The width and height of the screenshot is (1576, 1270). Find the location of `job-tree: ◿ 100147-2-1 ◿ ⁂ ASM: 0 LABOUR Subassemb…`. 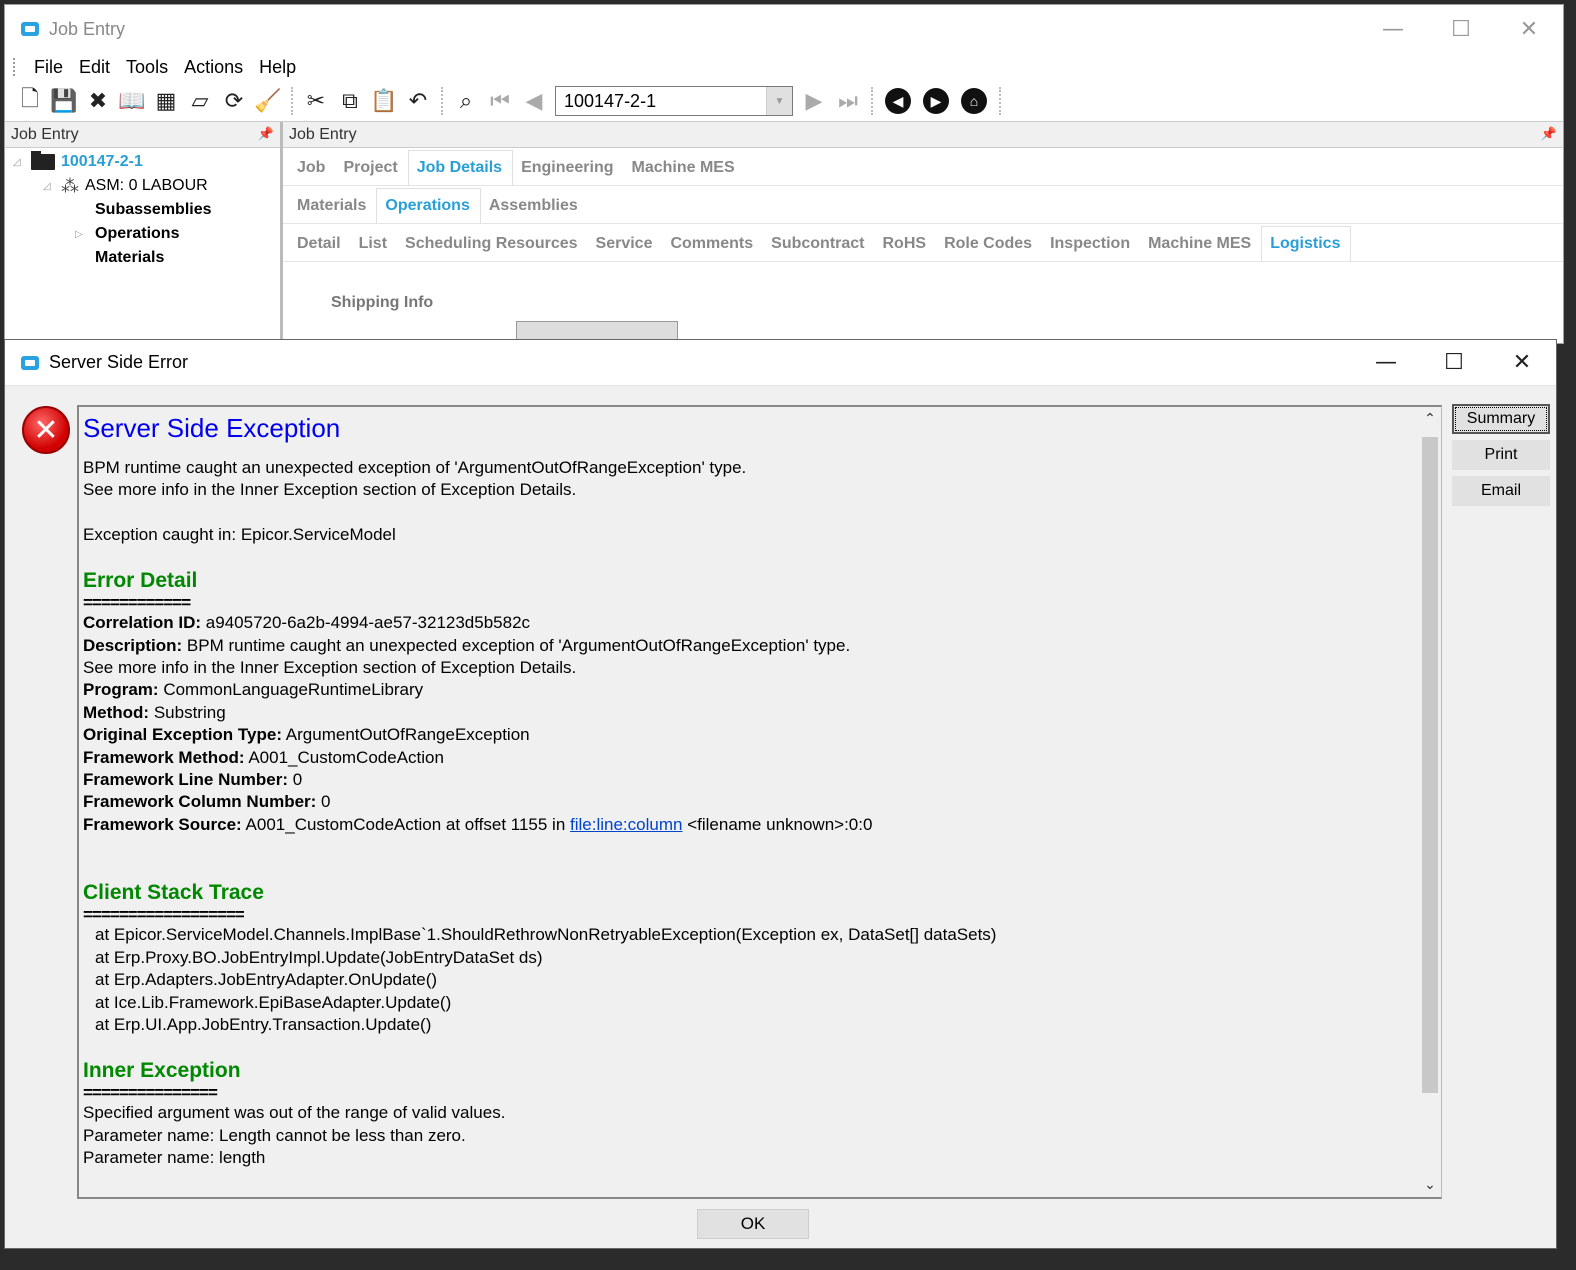

job-tree: ◿ 100147-2-1 ◿ ⁂ ASM: 0 LABOUR Subassemb… is located at coordinates (142, 209).